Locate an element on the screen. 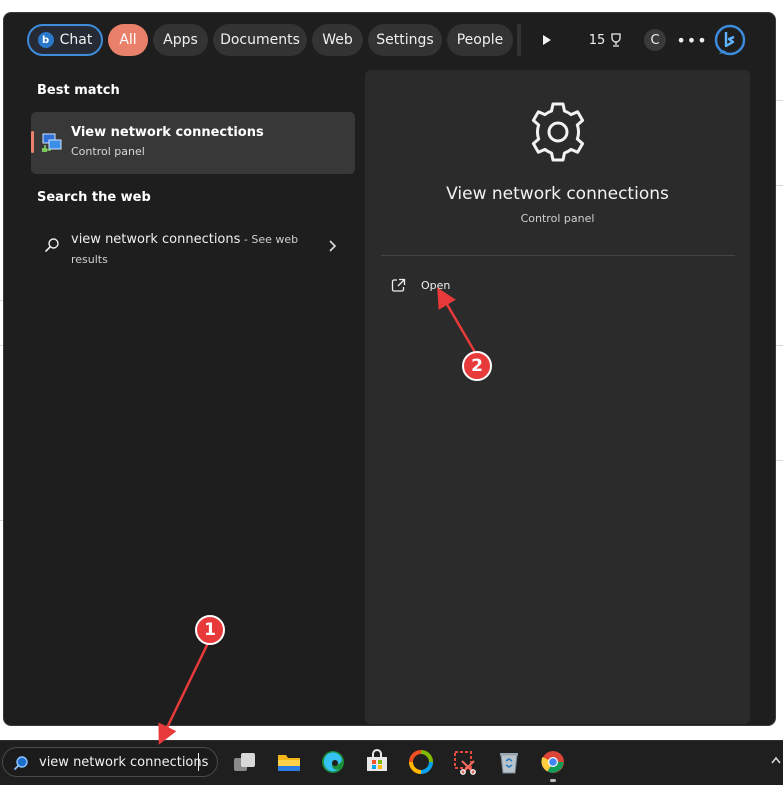  filter-chip-overflow is located at coordinates (519, 40).